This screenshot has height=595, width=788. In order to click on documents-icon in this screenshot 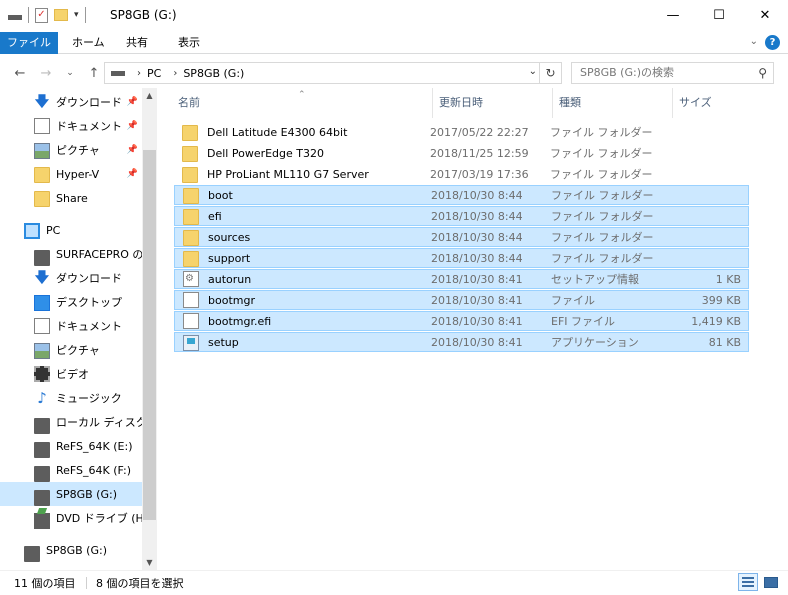, I will do `click(42, 326)`.